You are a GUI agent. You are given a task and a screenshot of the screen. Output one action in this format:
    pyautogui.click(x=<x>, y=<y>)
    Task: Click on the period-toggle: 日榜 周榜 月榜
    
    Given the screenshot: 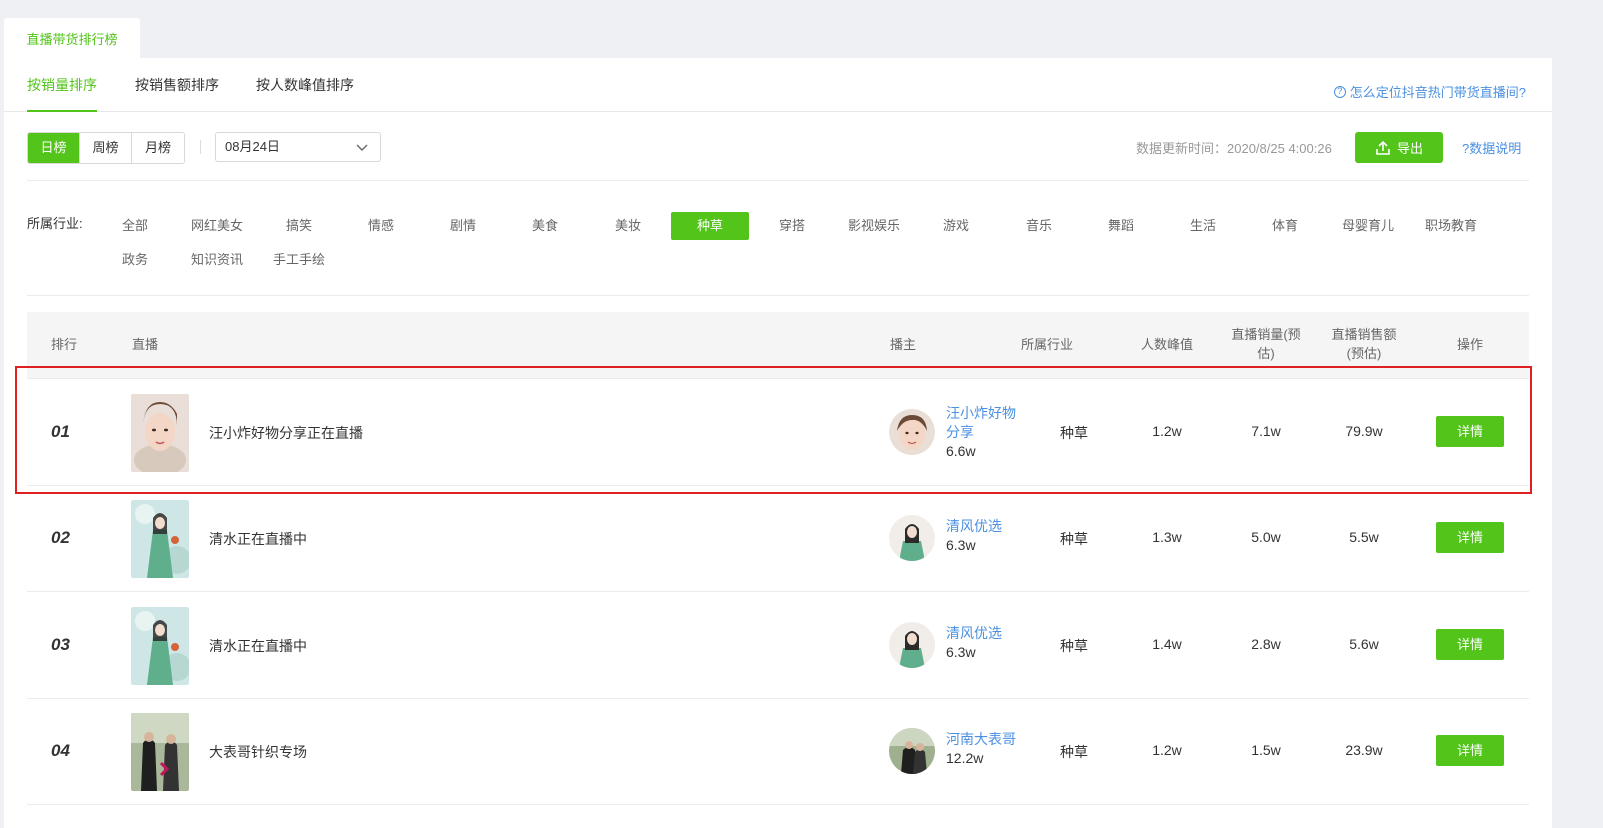 What is the action you would take?
    pyautogui.click(x=106, y=148)
    